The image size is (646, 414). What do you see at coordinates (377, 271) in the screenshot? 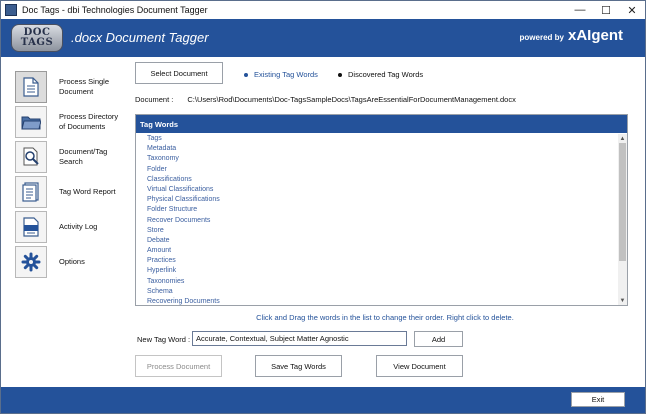
I see `tag-word-item: Hyperlink` at bounding box center [377, 271].